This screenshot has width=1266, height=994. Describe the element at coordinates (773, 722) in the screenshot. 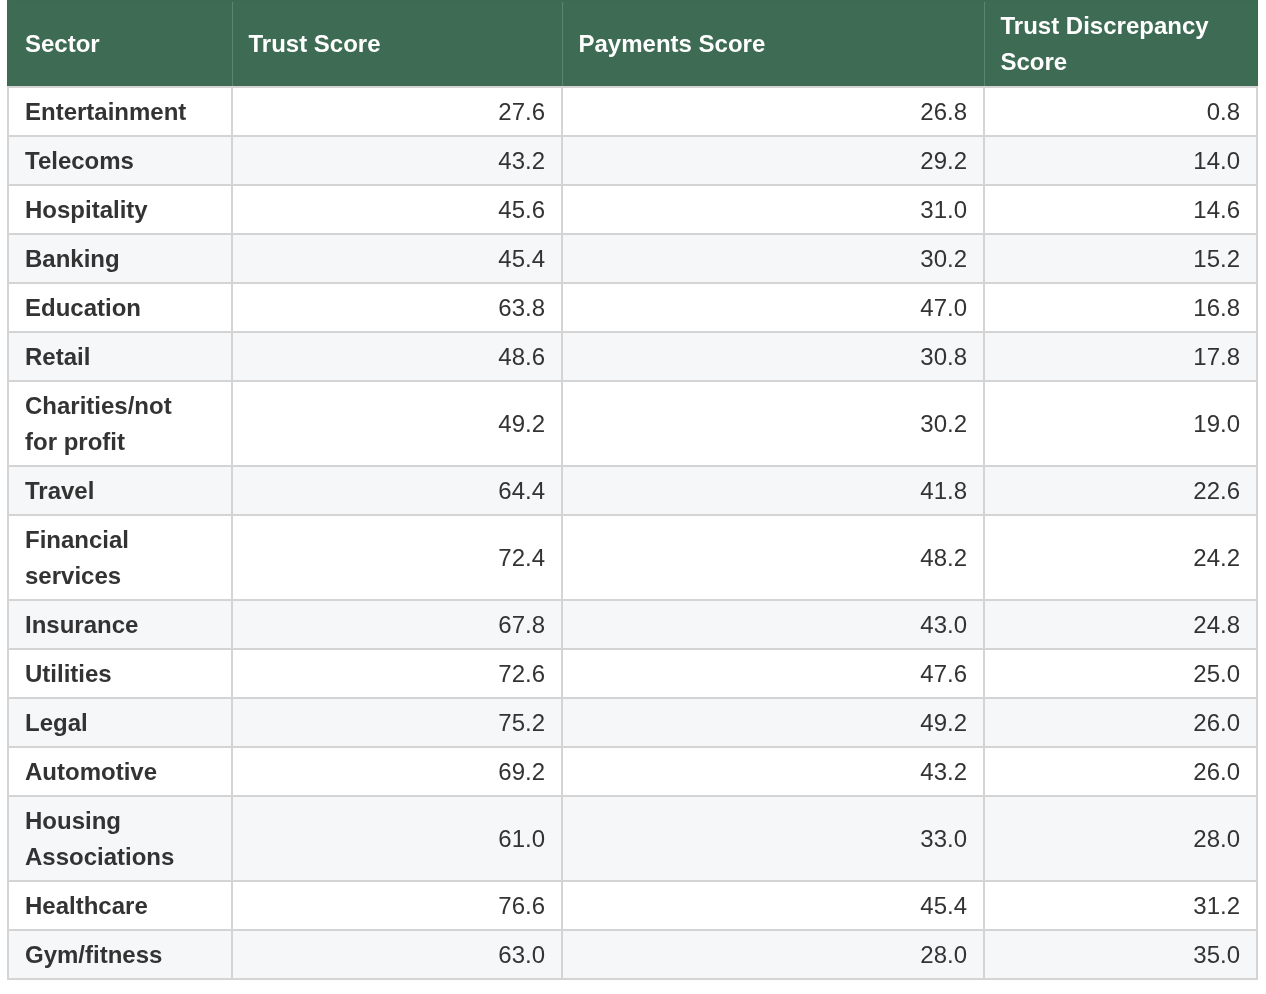

I see `score-cell: 49.2` at that location.